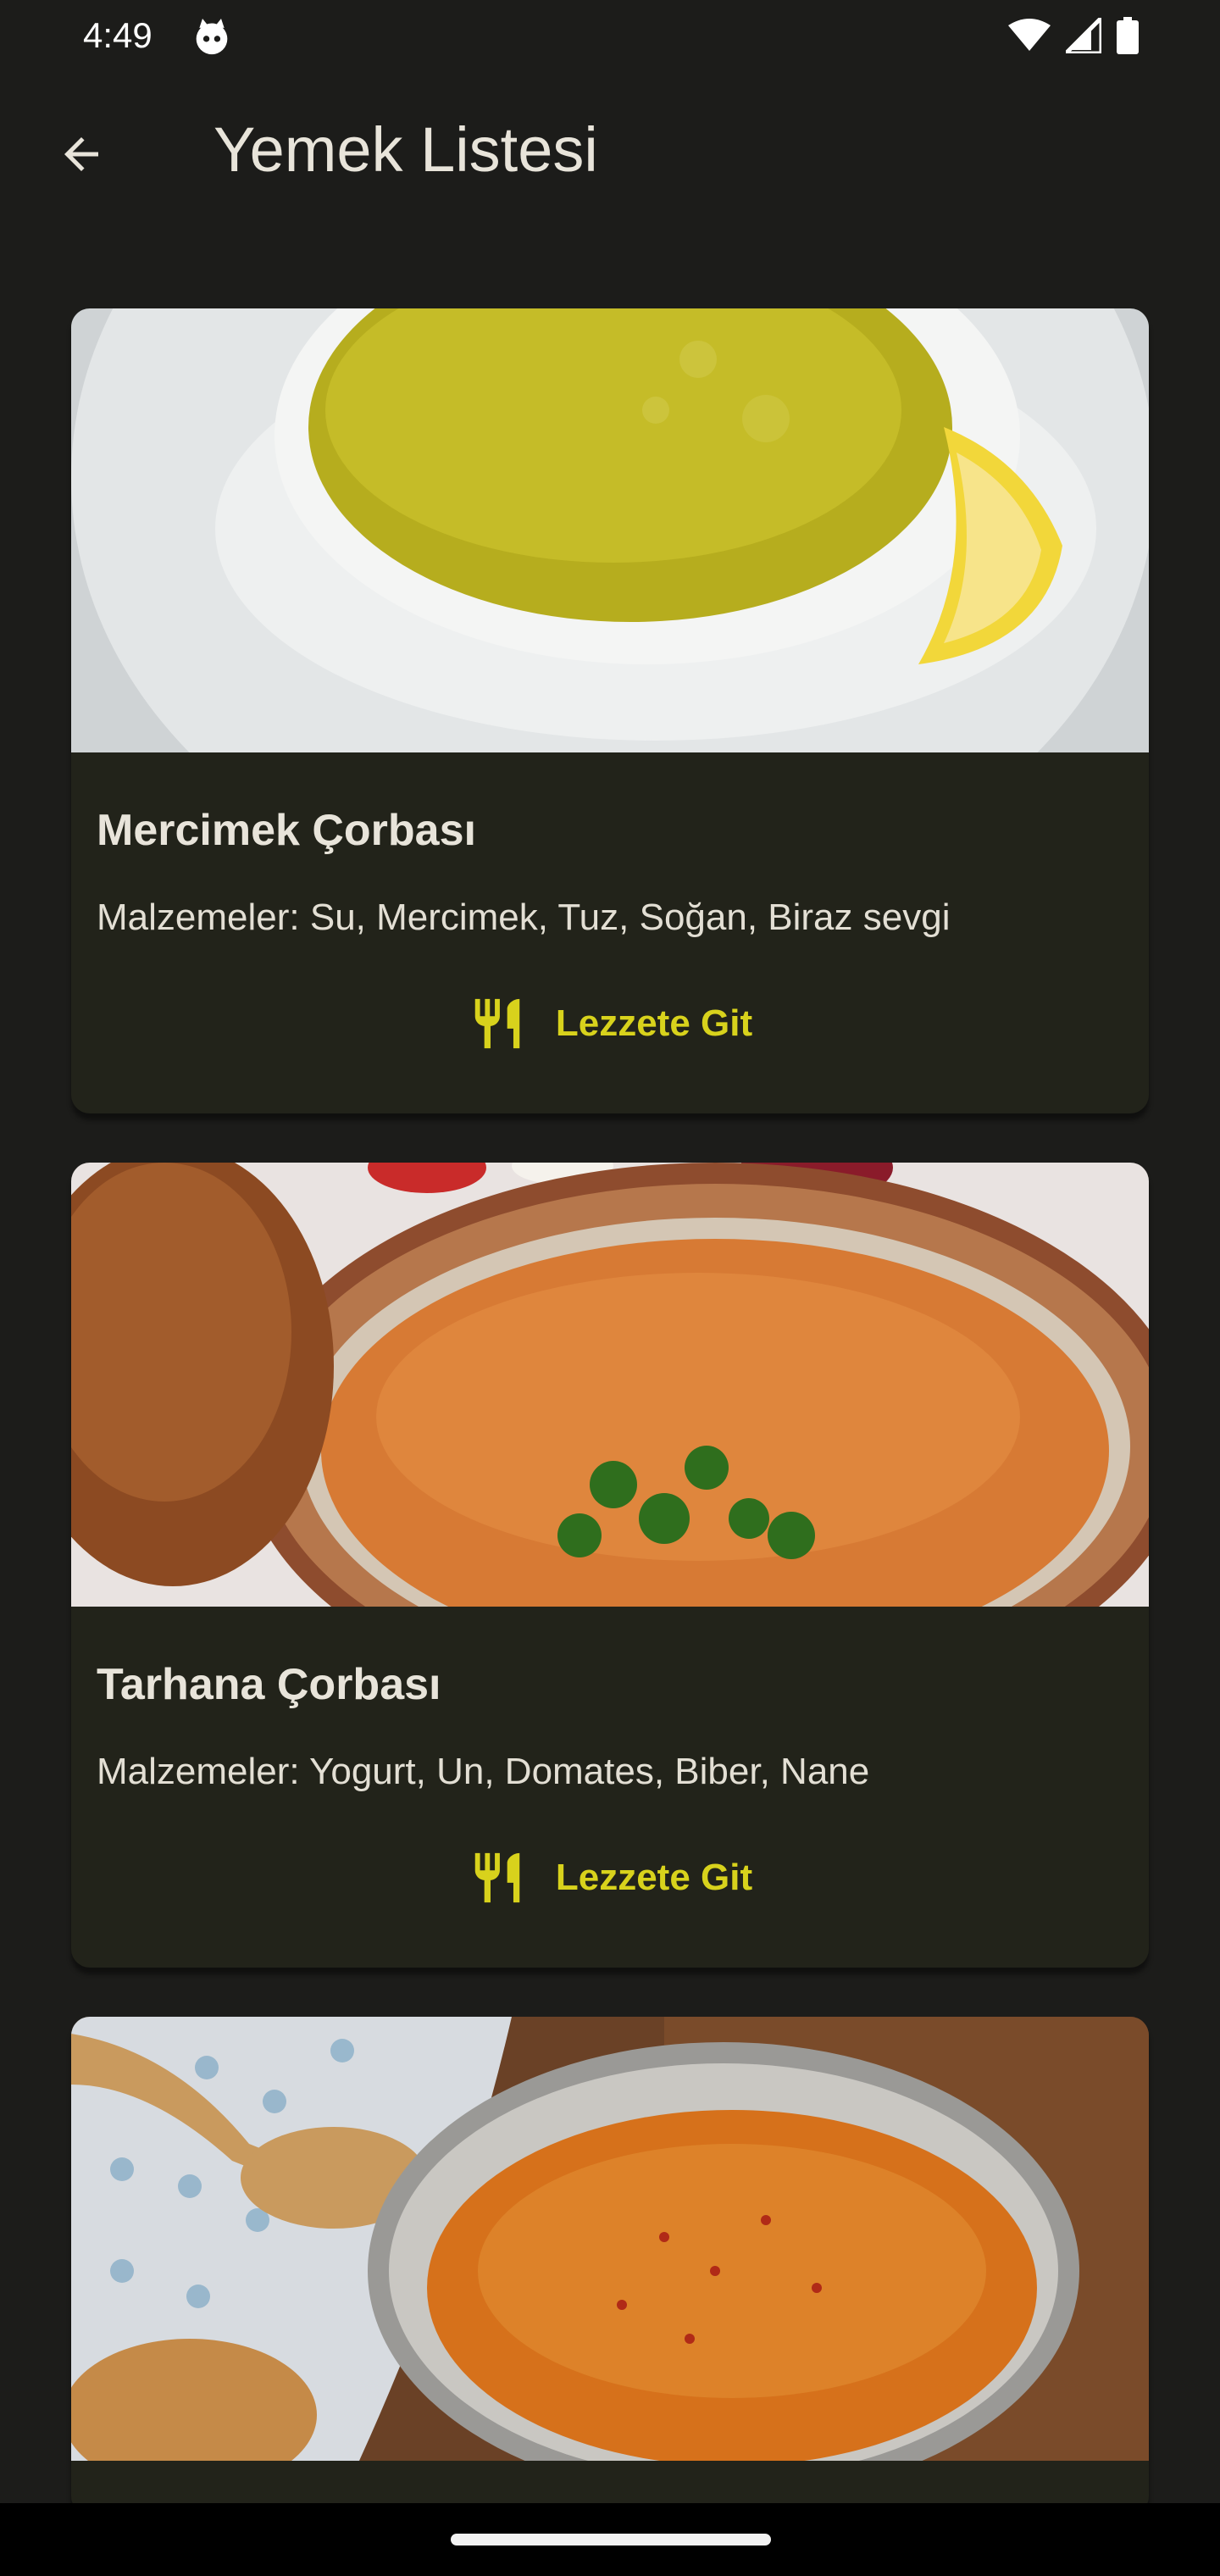 The image size is (1220, 2576). What do you see at coordinates (117, 35) in the screenshot?
I see `status-time: 4:49` at bounding box center [117, 35].